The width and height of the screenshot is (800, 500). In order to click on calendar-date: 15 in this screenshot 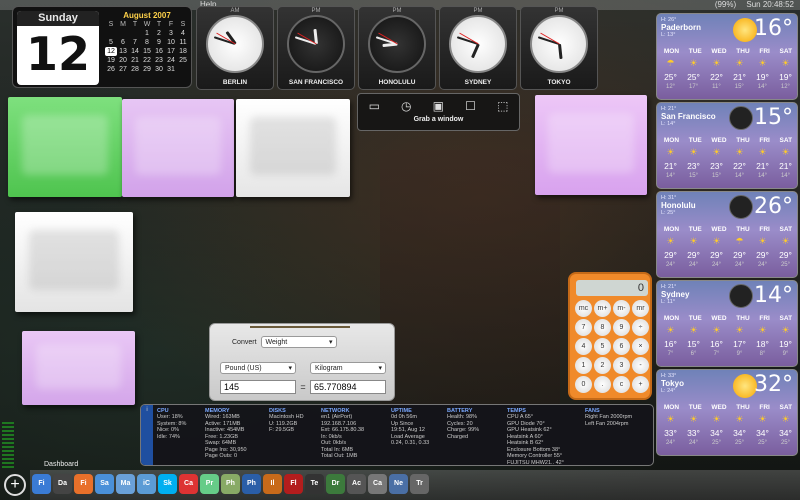, I will do `click(147, 51)`.